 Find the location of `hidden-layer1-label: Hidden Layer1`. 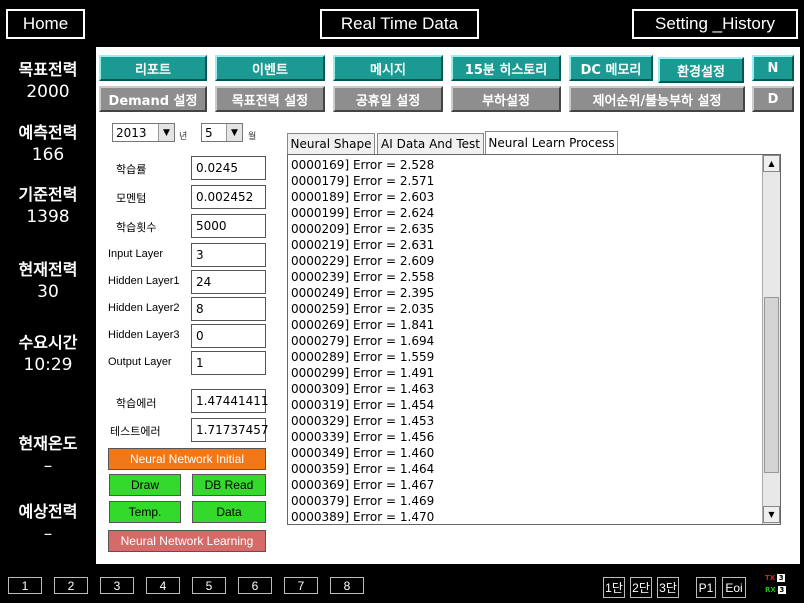

hidden-layer1-label: Hidden Layer1 is located at coordinates (144, 281).